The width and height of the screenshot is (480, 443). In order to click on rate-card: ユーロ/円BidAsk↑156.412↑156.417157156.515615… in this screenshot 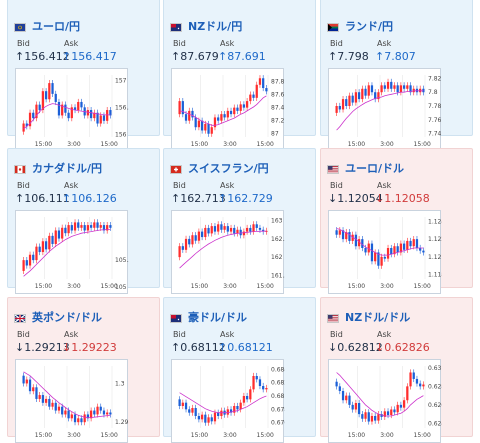, I will do `click(83, 76)`.